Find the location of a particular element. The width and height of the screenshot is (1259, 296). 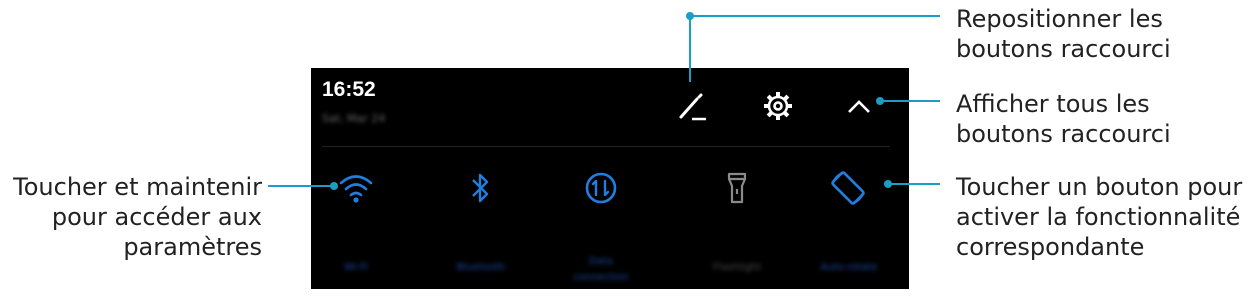

status-date: Sat, Mar 24 is located at coordinates (354, 118).